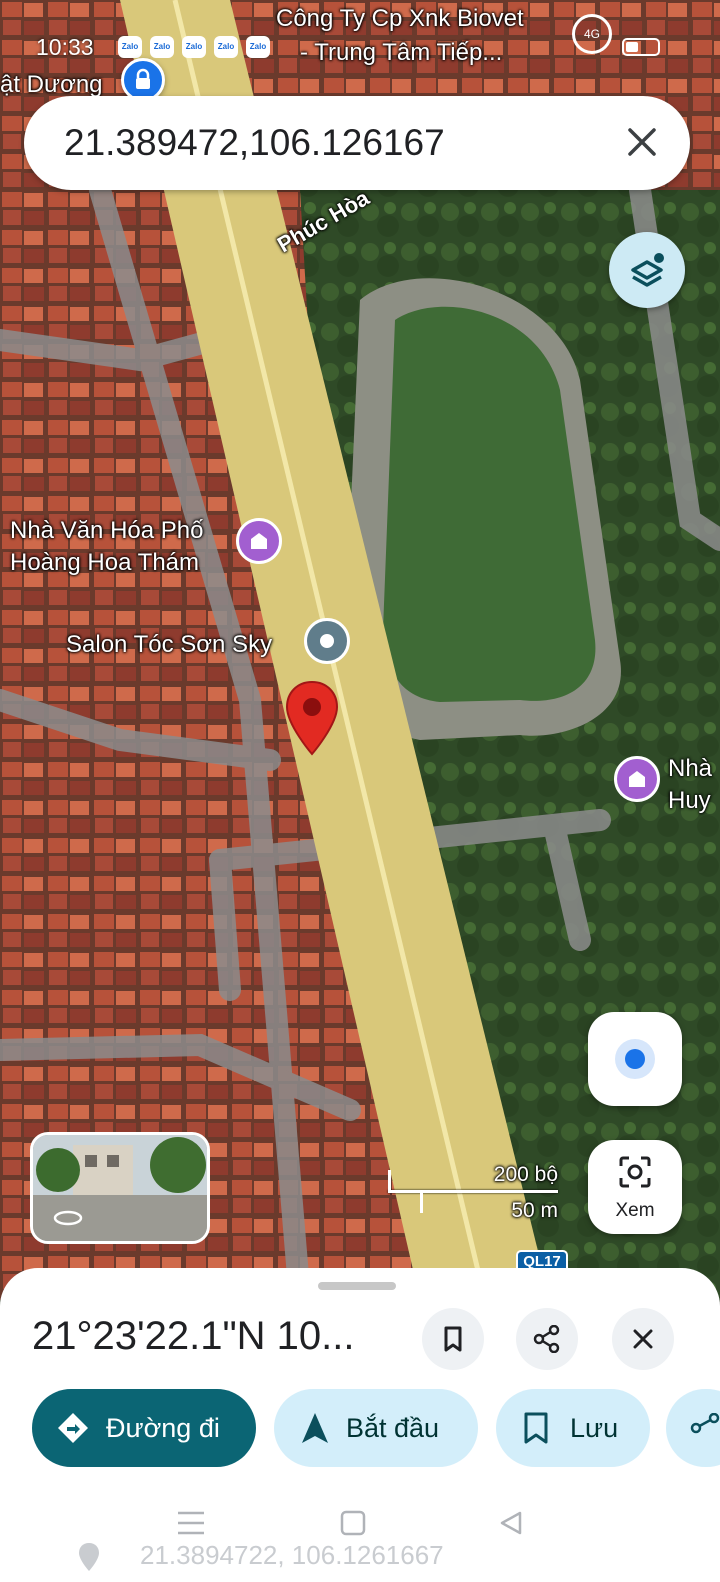  What do you see at coordinates (327, 641) in the screenshot?
I see `place-dot-icon` at bounding box center [327, 641].